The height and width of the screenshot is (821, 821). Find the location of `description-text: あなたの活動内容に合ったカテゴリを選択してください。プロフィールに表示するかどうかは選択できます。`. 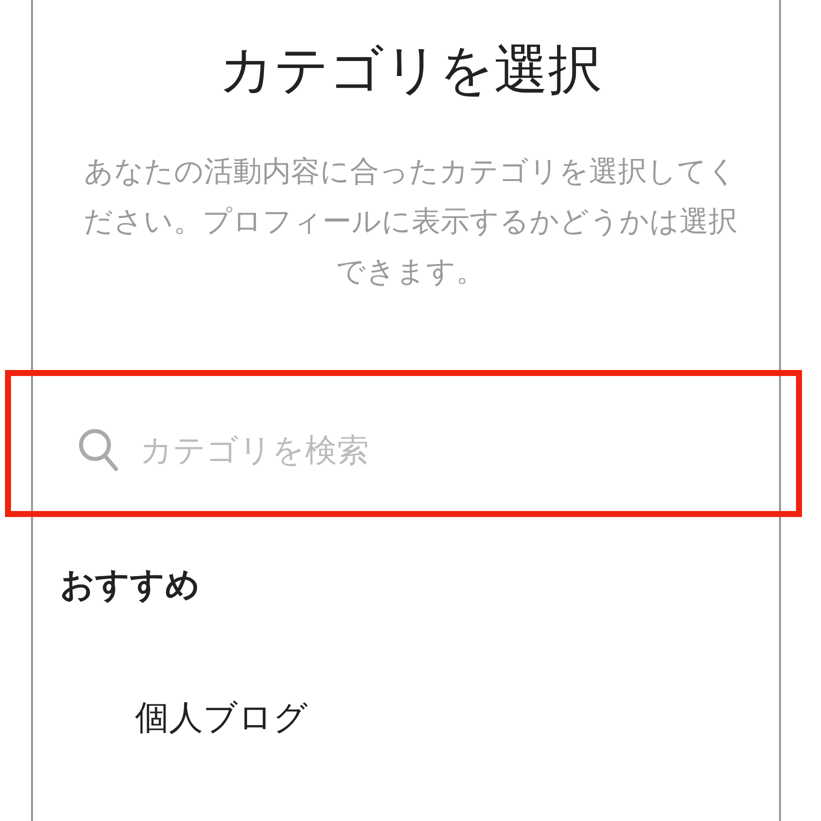

description-text: あなたの活動内容に合ったカテゴリを選択してください。プロフィールに表示するかどうかは選択できます。 is located at coordinates (410, 221).